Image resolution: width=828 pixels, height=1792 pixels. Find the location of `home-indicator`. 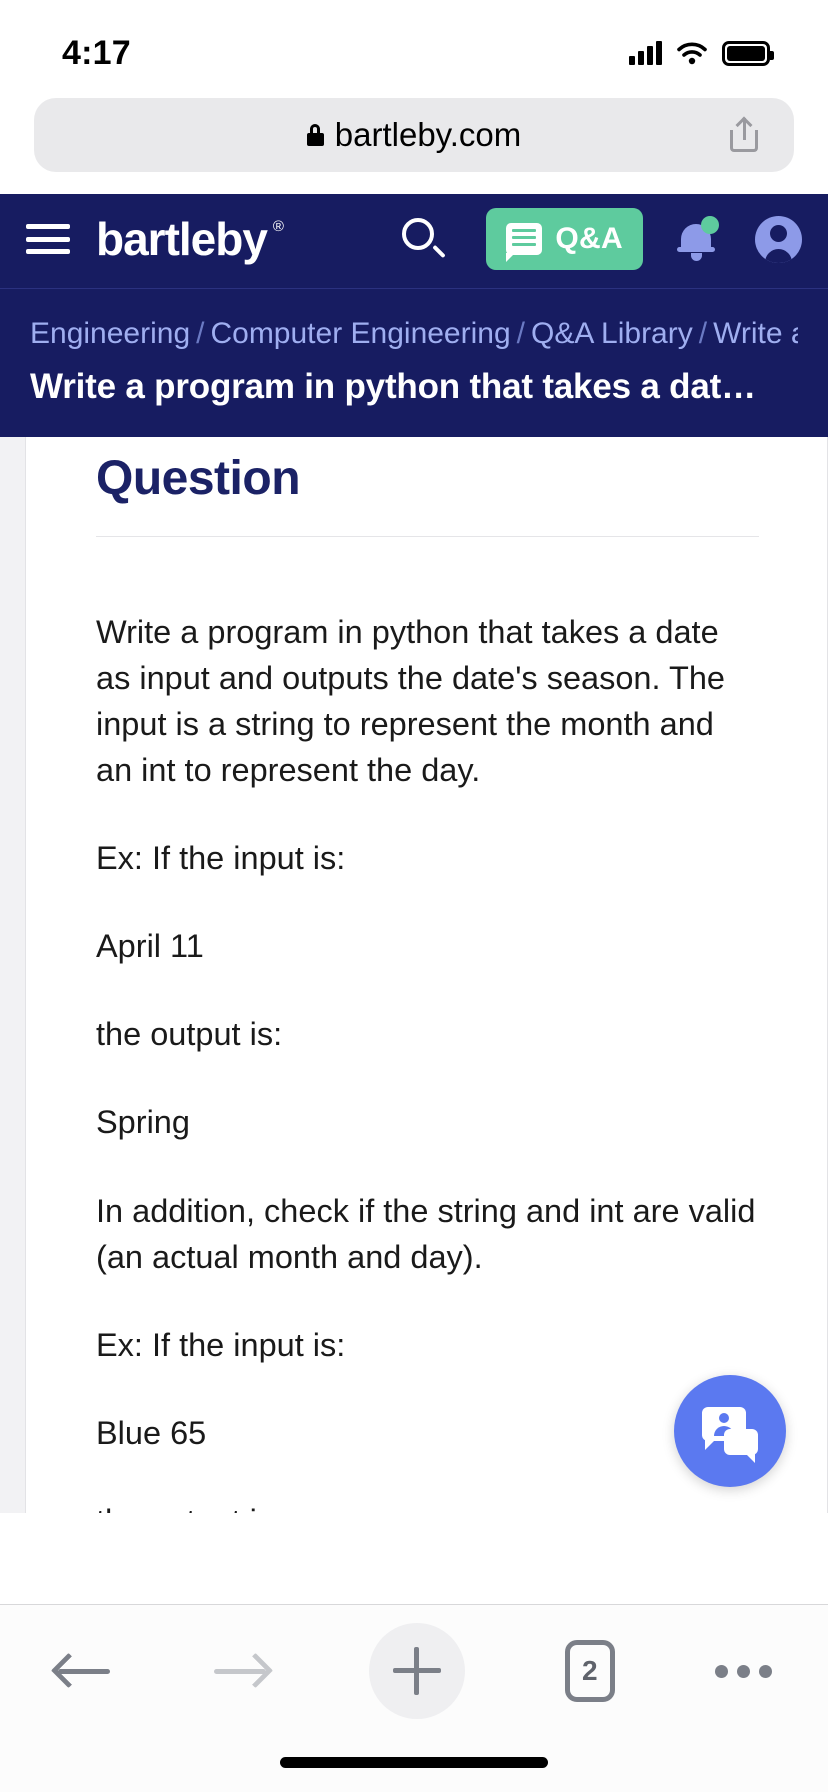

home-indicator is located at coordinates (414, 1762).